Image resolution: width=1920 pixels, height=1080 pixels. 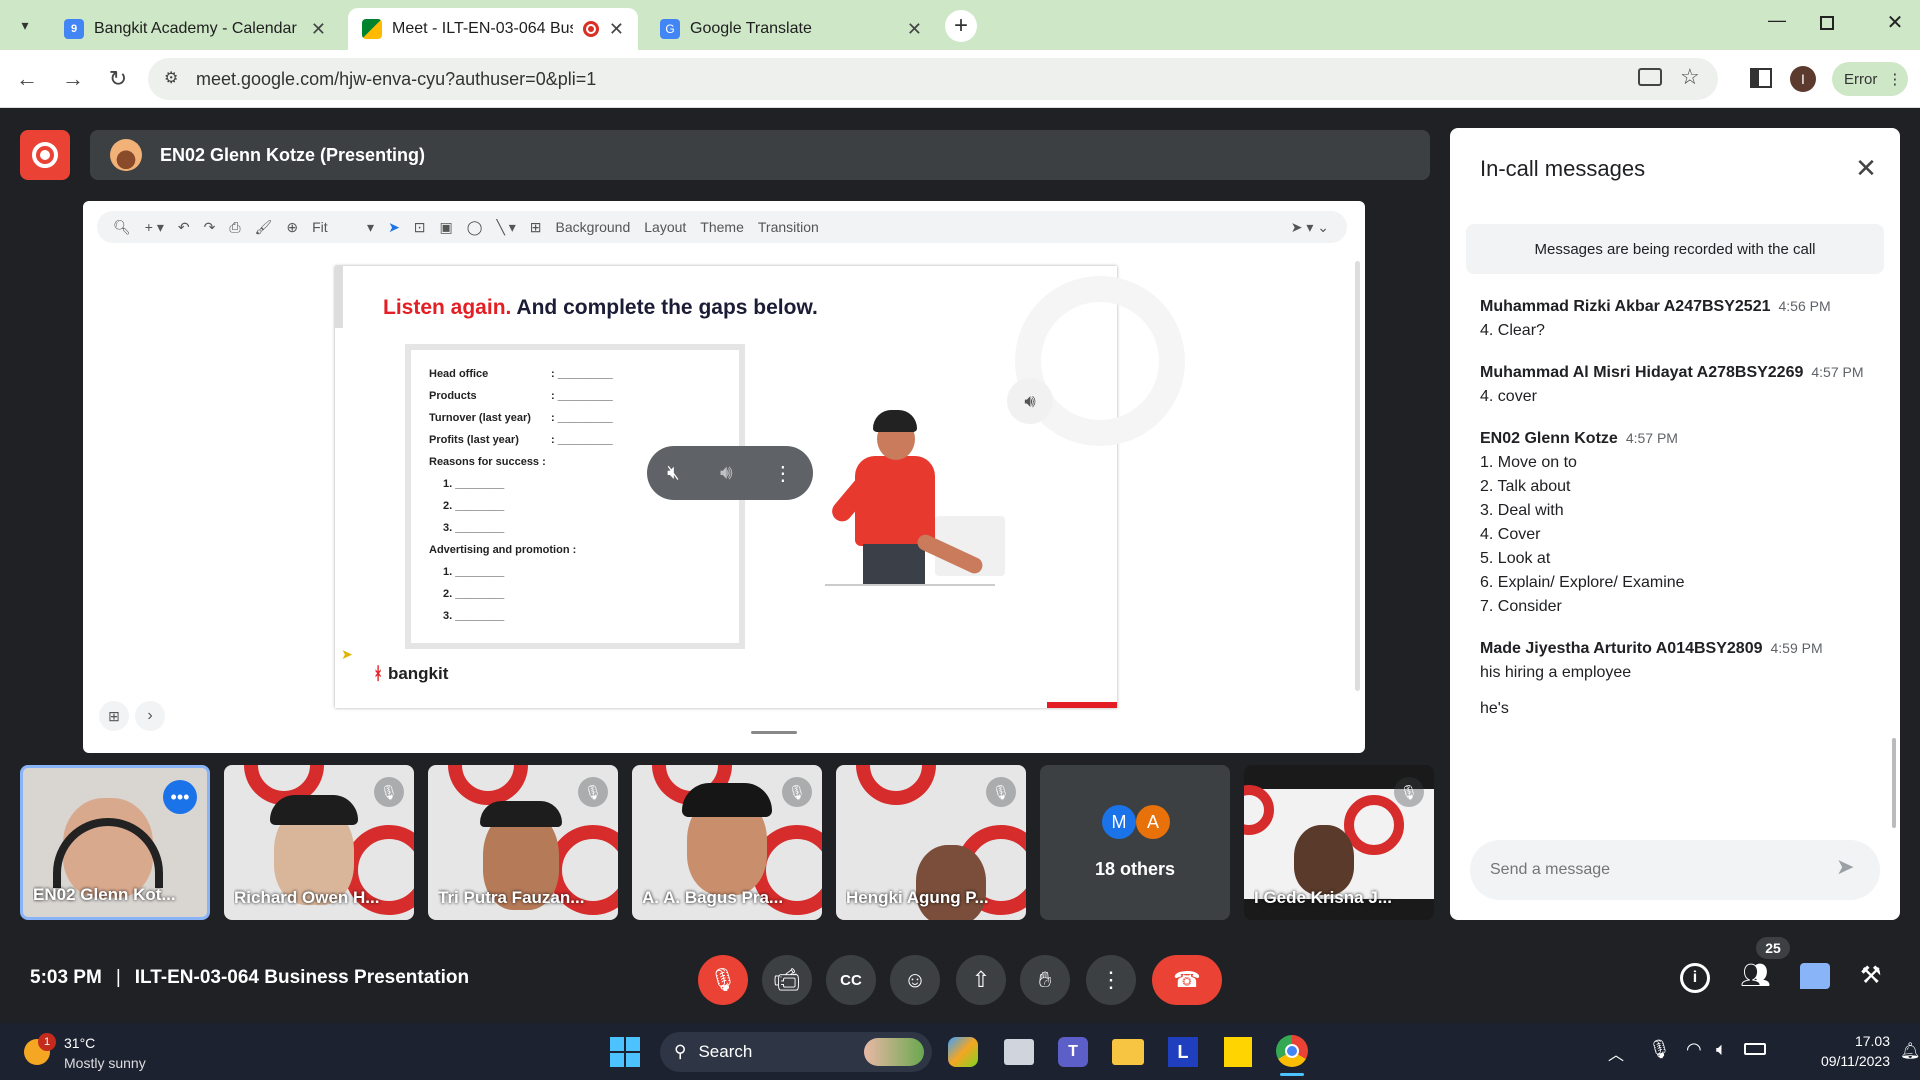 I want to click on more-options-icon: •••, so click(x=180, y=797).